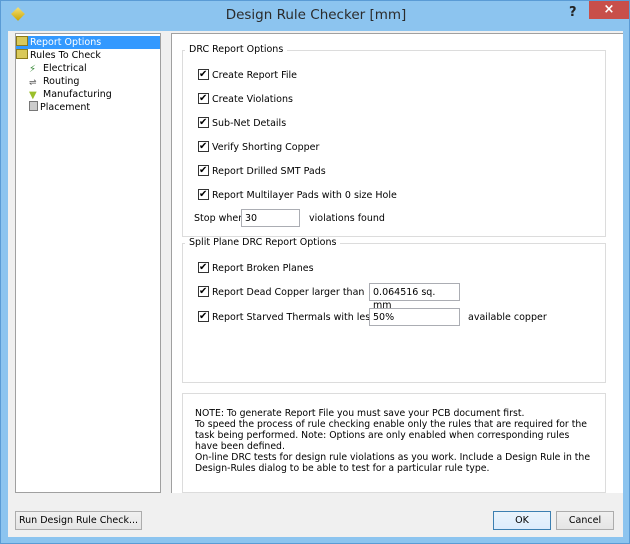 This screenshot has width=630, height=544. What do you see at coordinates (507, 317) in the screenshot?
I see `available-copper-label: available copper` at bounding box center [507, 317].